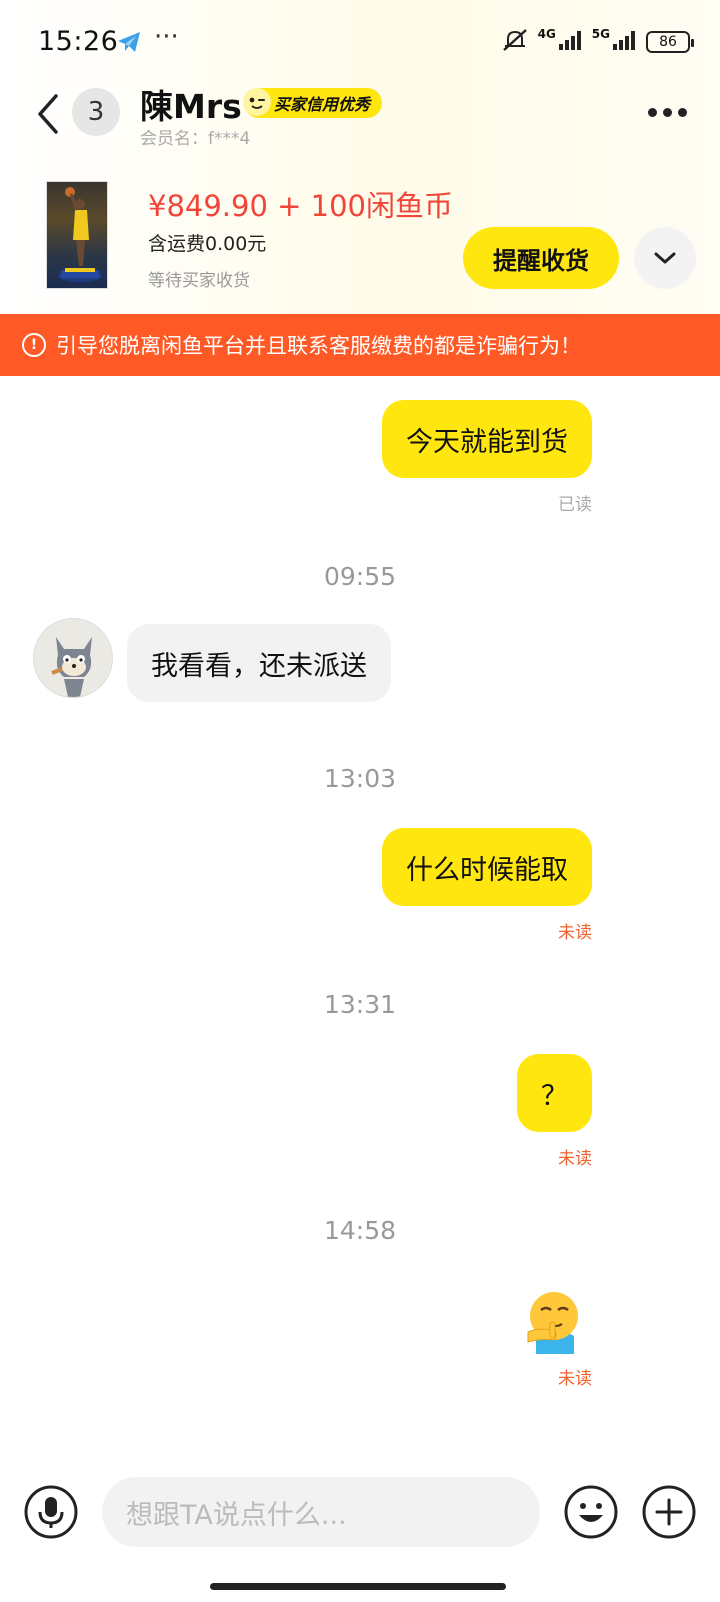 The image size is (720, 1602). I want to click on outgoing-message: 什么时候能取, so click(487, 867).